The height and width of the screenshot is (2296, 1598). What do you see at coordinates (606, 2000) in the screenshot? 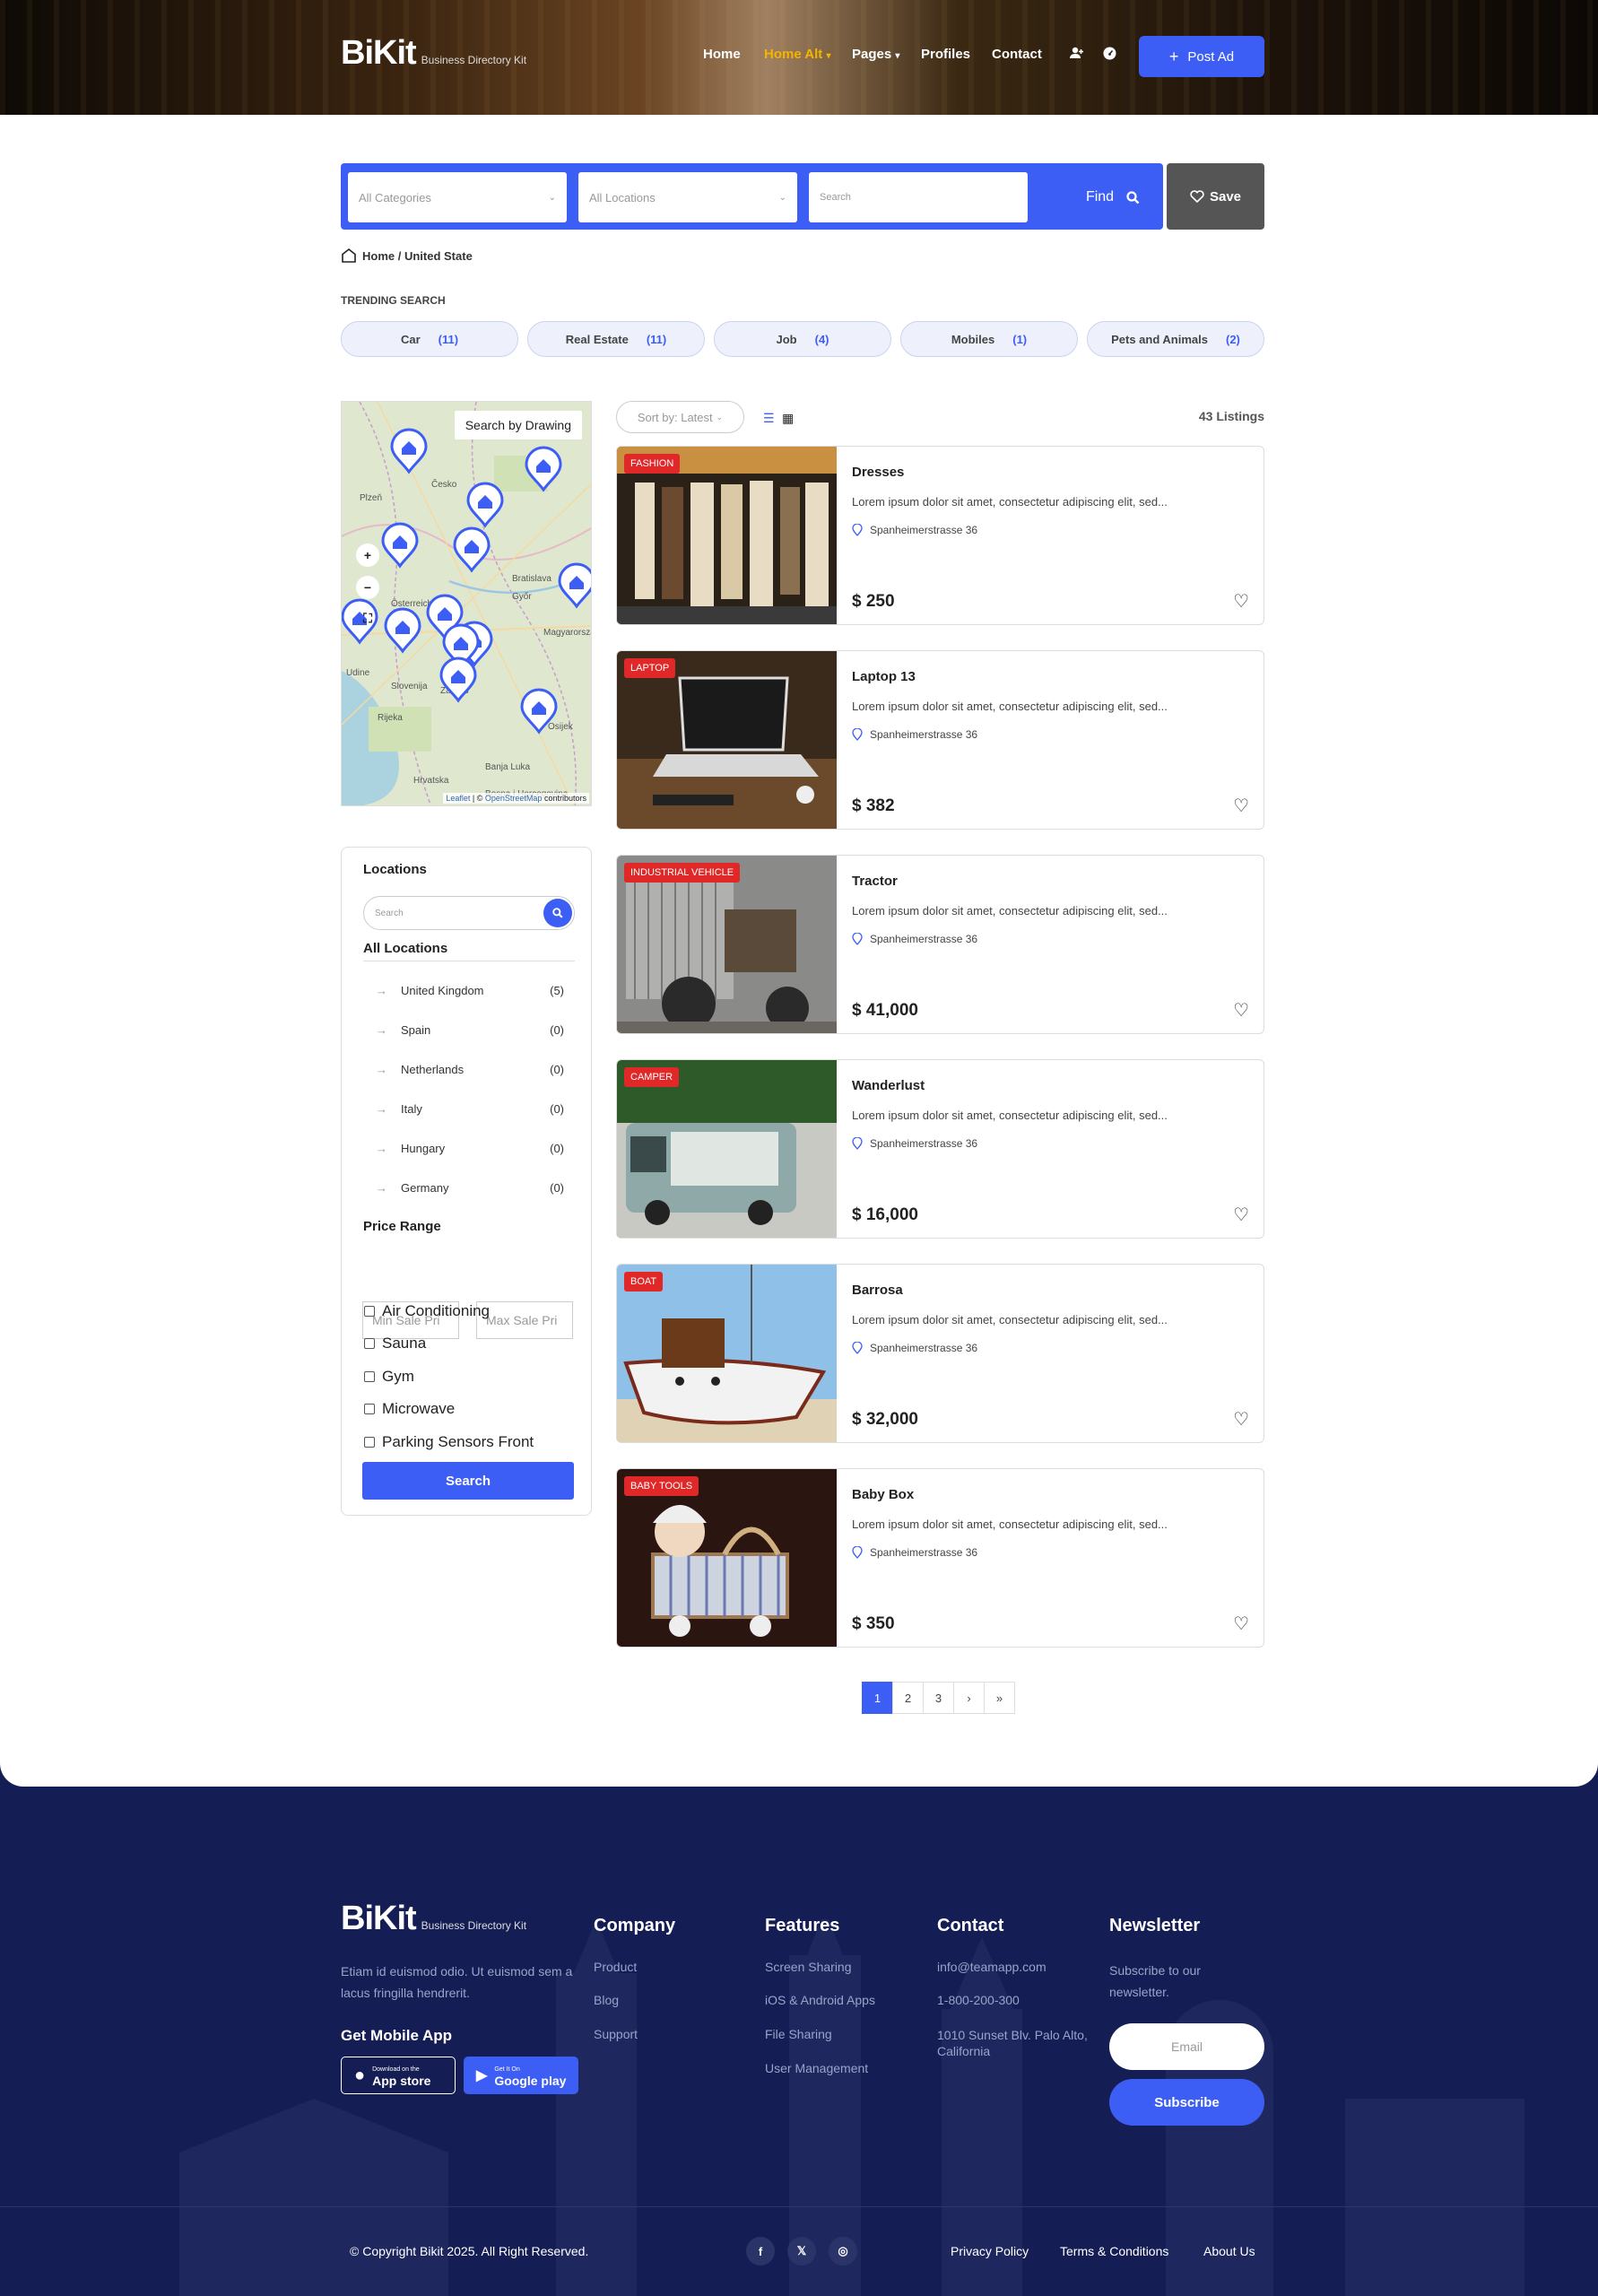
I see `footer-link-blog: Blog` at bounding box center [606, 2000].